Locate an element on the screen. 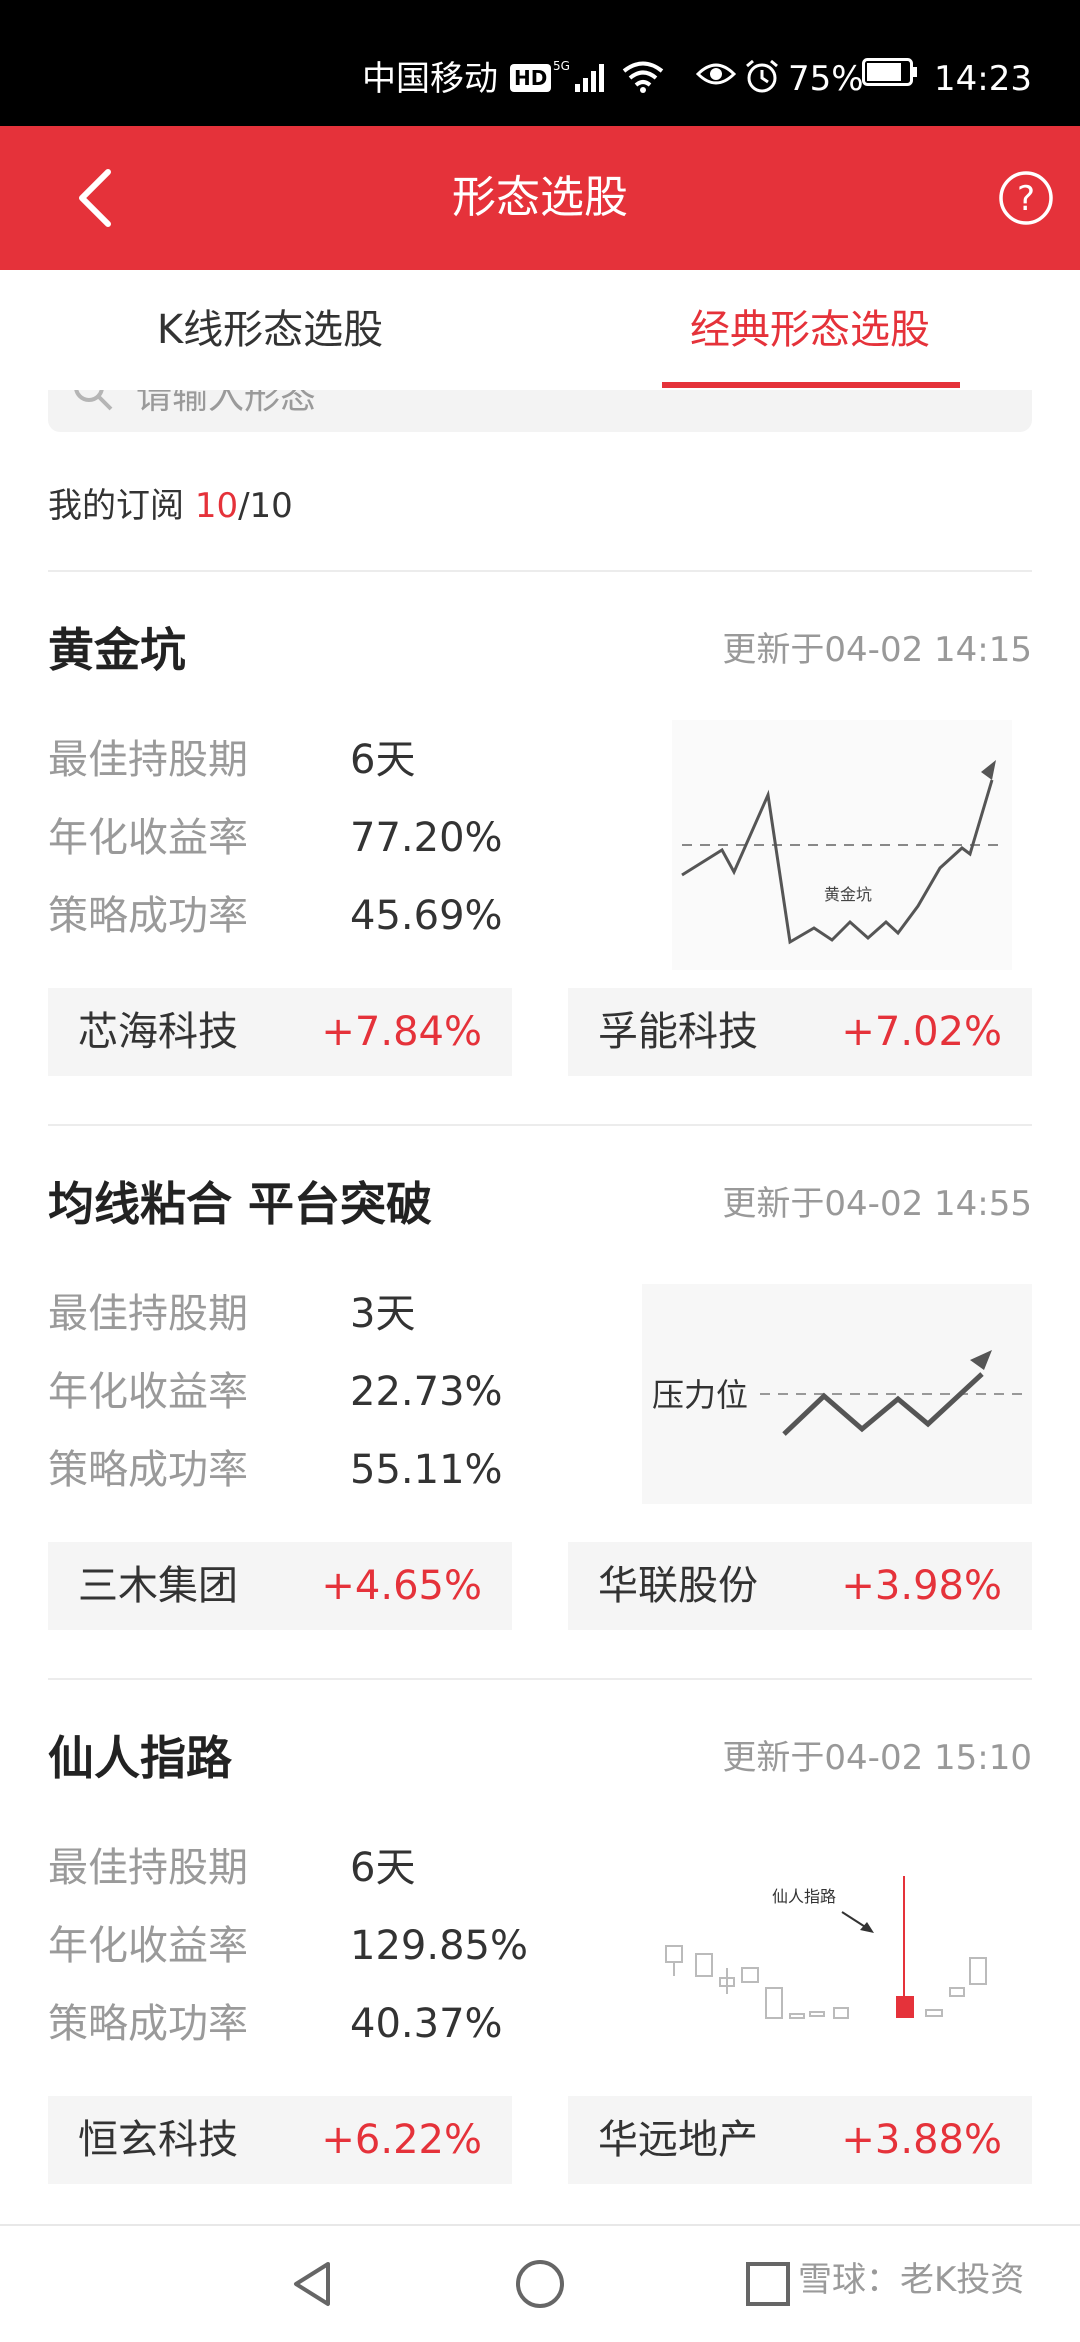 This screenshot has width=1080, height=2342. tab-bar: K线形态选股 经典形态选股 is located at coordinates (540, 330).